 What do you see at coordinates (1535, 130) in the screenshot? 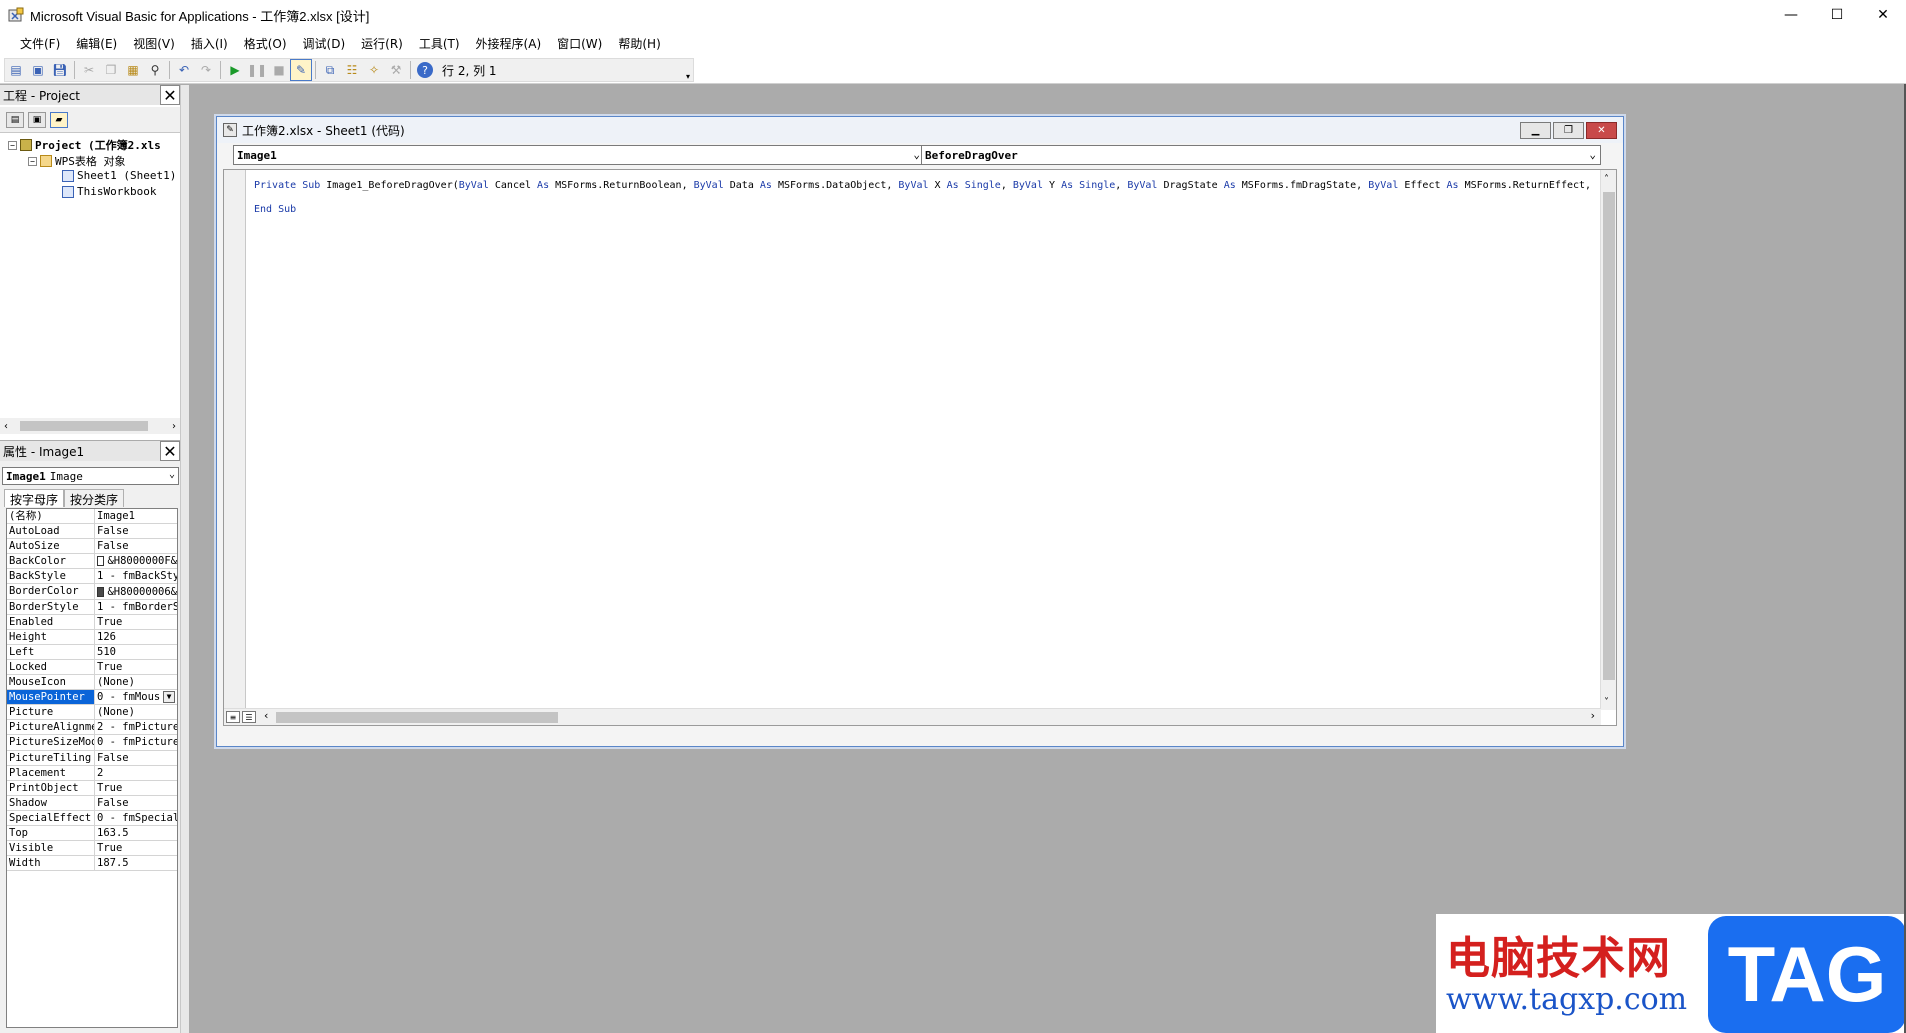
I see `code-minimize-button: ▁` at bounding box center [1535, 130].